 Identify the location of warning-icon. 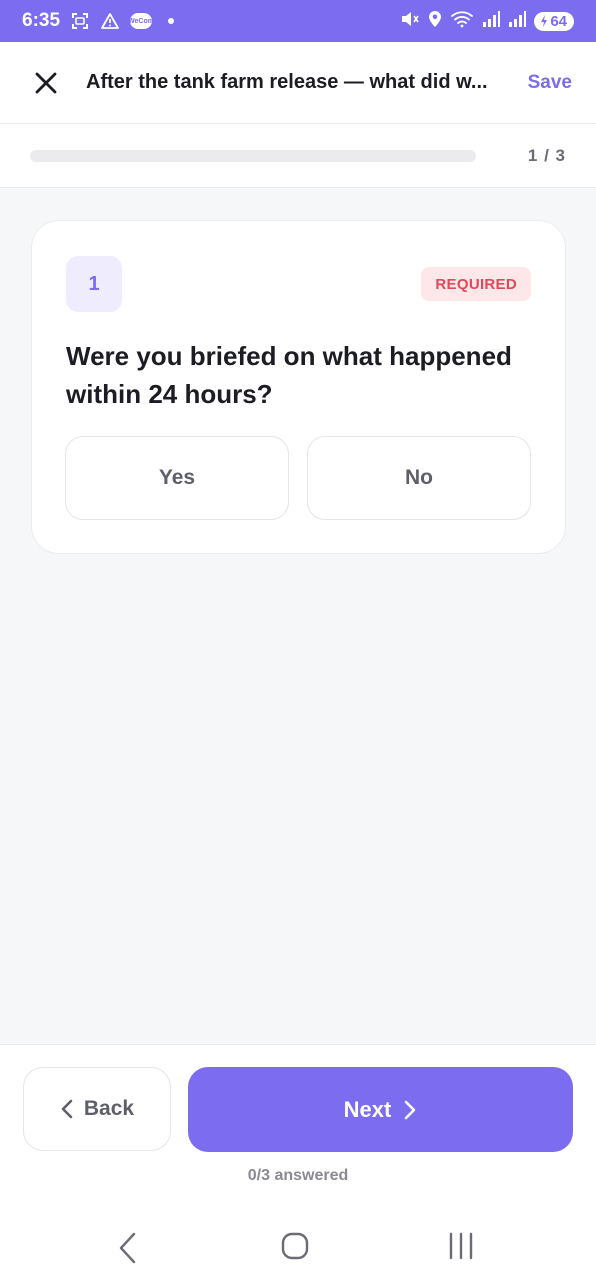
(110, 21).